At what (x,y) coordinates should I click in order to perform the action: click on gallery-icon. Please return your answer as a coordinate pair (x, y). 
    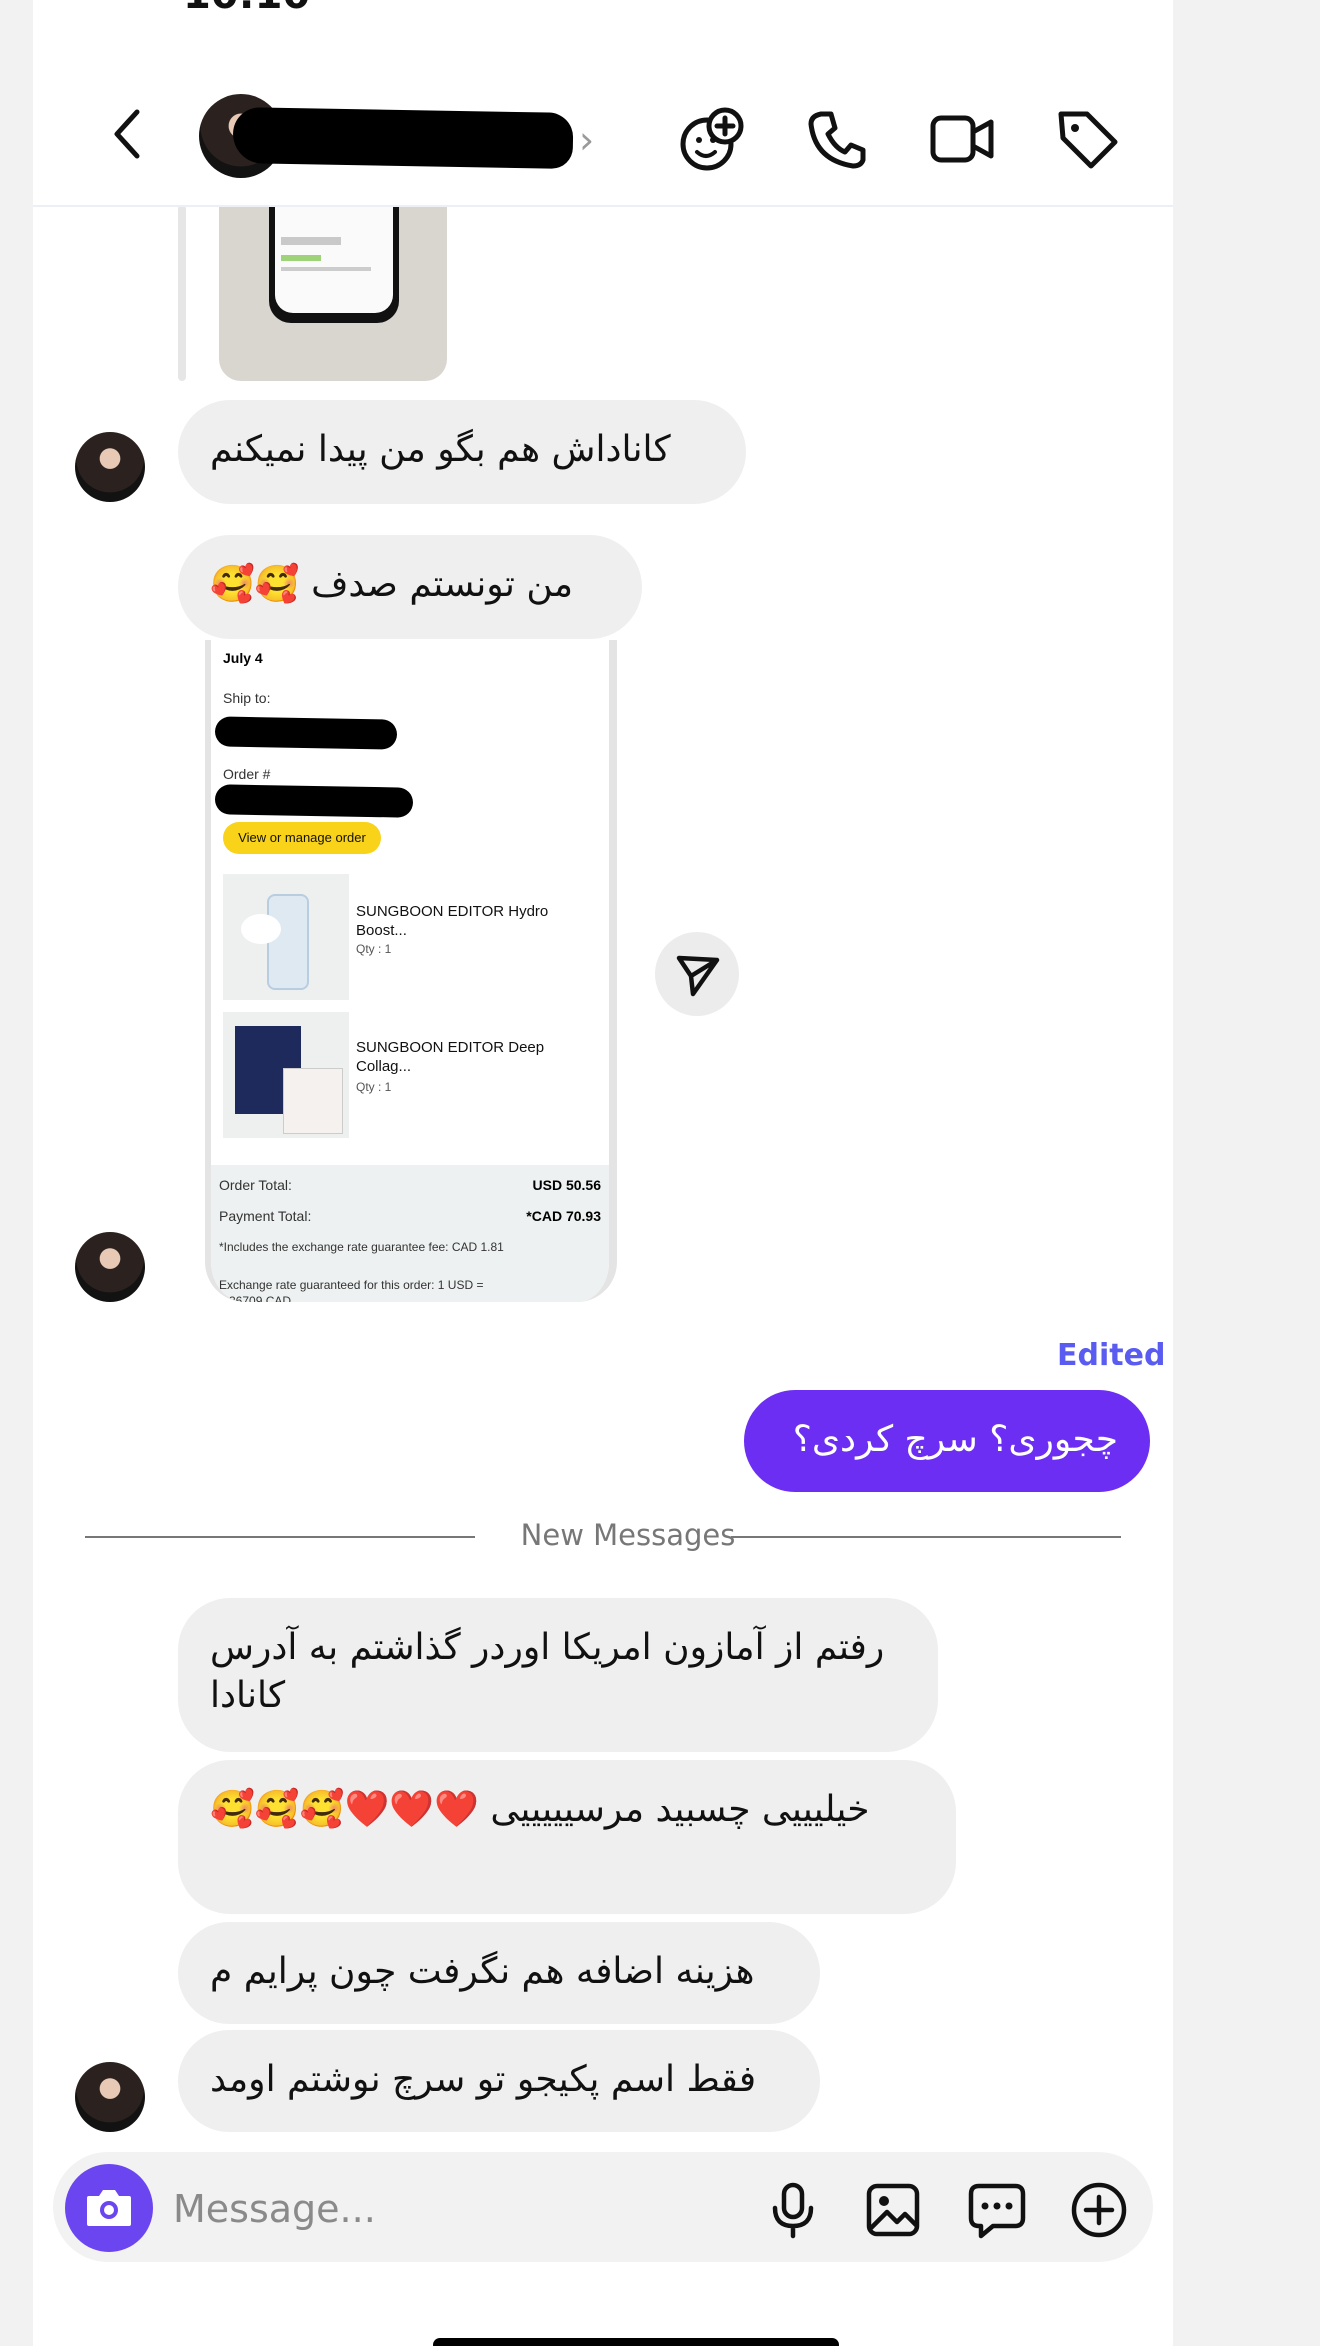
    Looking at the image, I should click on (893, 2210).